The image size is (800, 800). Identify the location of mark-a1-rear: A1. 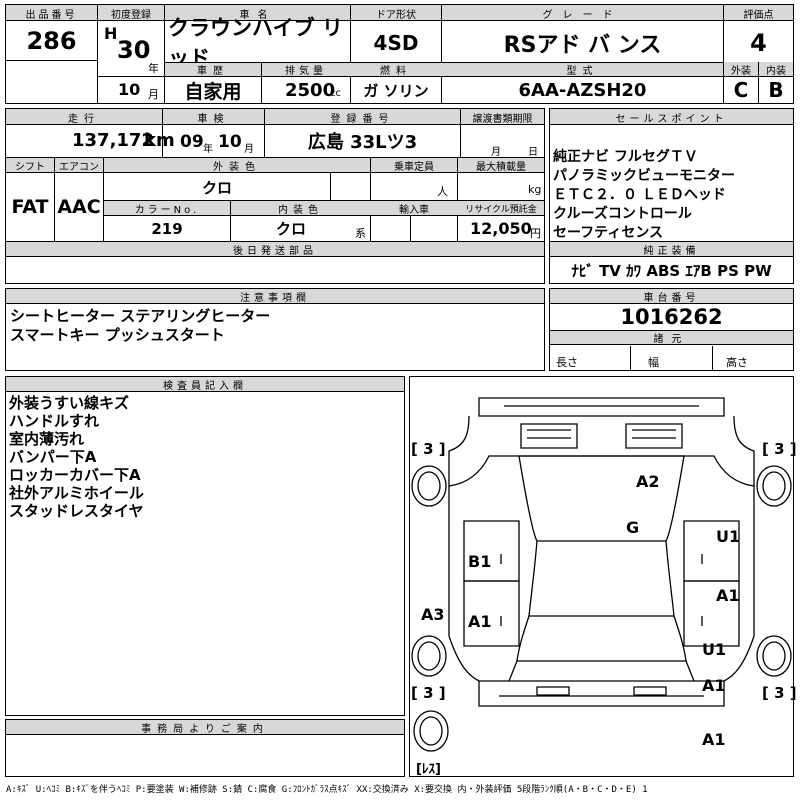
(714, 685).